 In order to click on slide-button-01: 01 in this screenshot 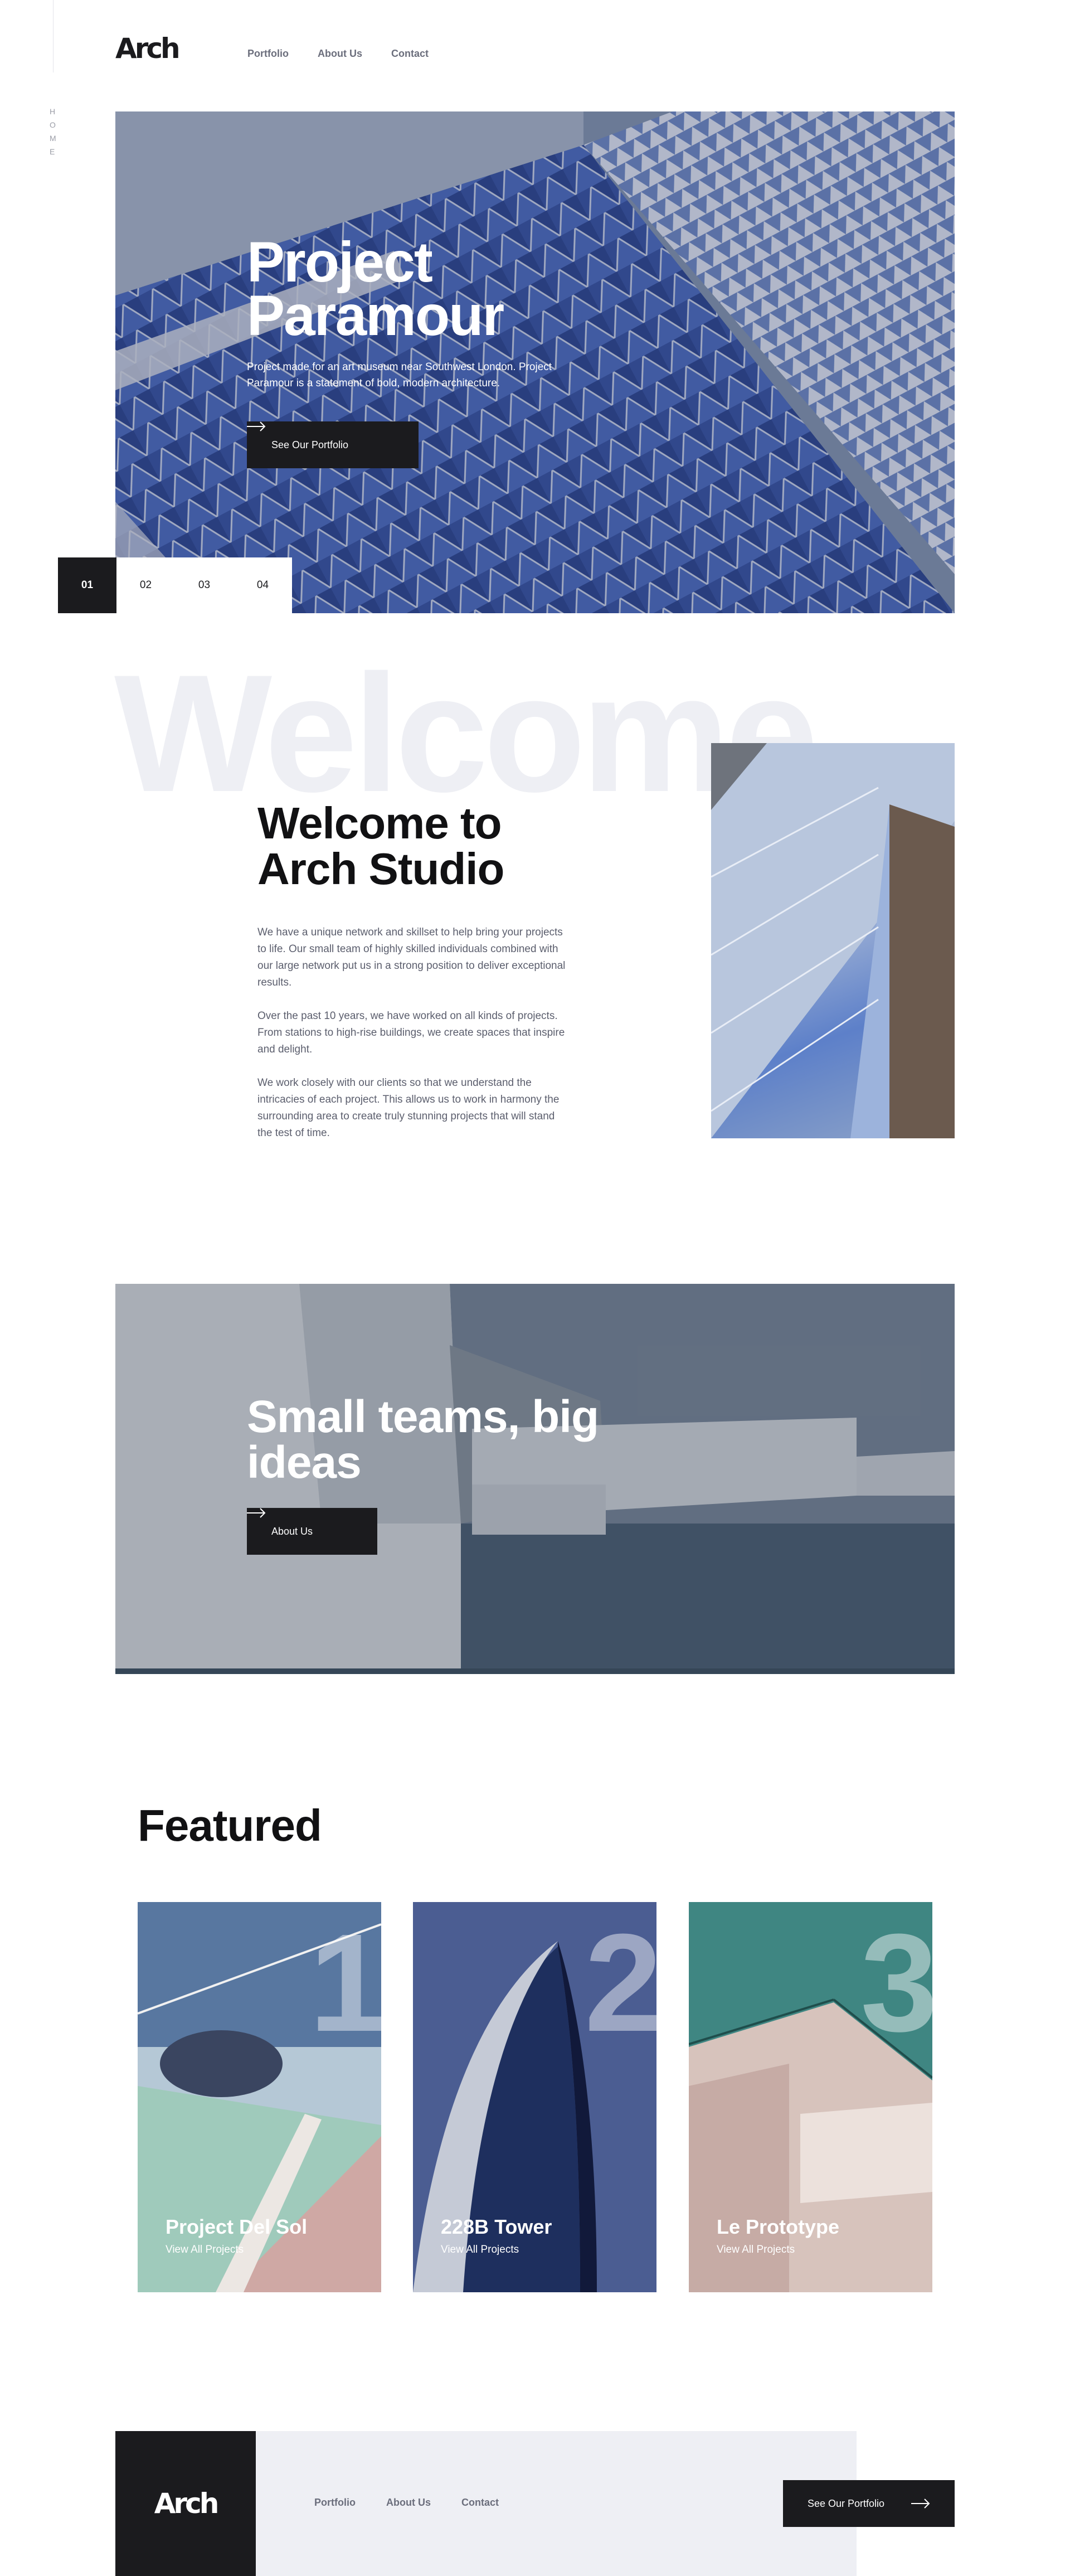, I will do `click(87, 585)`.